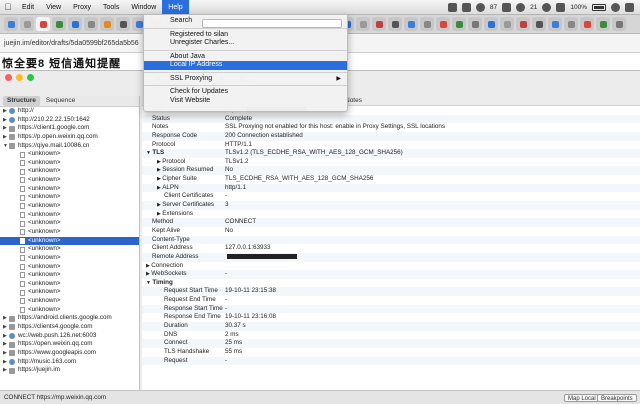 This screenshot has height=404, width=640. What do you see at coordinates (391, 292) in the screenshot?
I see `detail-row: Request Start Time 19-10-11 23:15:38` at bounding box center [391, 292].